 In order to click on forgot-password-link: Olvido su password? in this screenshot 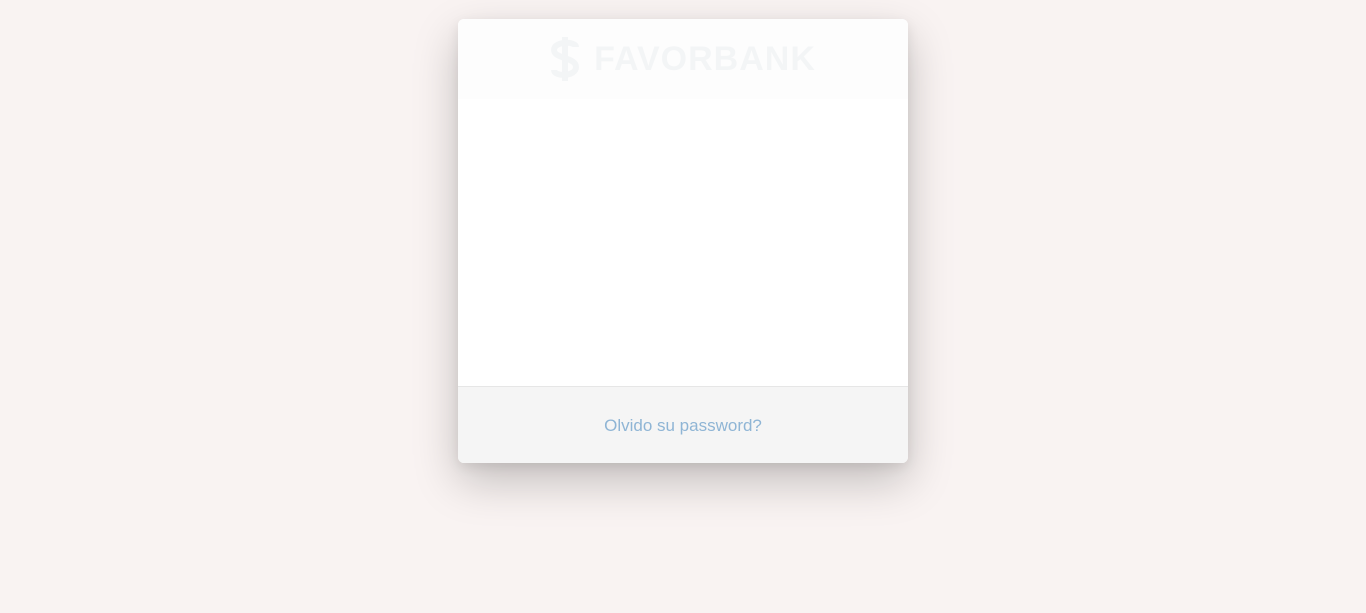, I will do `click(683, 426)`.